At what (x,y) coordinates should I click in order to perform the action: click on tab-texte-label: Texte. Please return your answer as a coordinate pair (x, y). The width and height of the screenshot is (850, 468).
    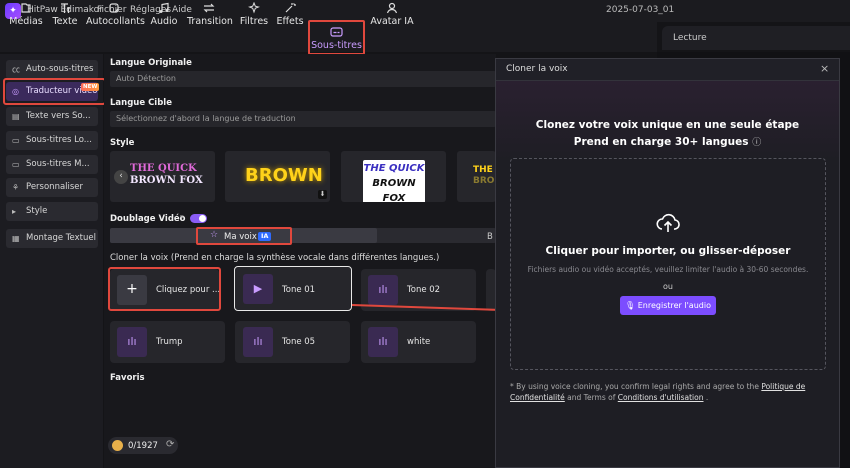
    Looking at the image, I should click on (65, 21).